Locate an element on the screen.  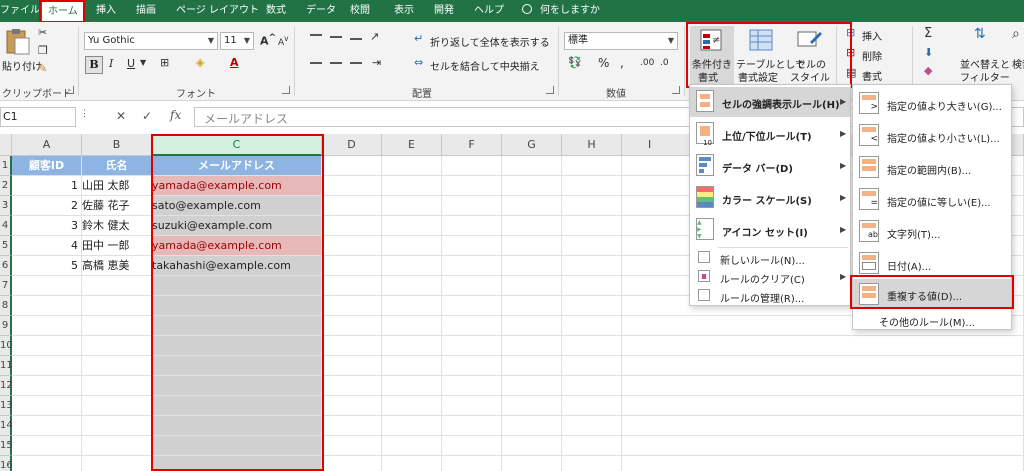
tab-developer: 開発 is located at coordinates (444, 11).